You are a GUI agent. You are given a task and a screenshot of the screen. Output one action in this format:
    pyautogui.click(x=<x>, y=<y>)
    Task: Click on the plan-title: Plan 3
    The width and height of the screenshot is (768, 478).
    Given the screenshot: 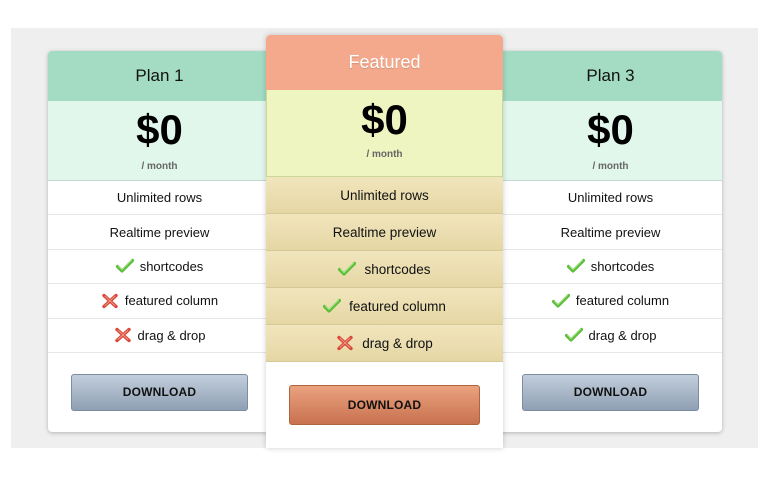 What is the action you would take?
    pyautogui.click(x=610, y=76)
    